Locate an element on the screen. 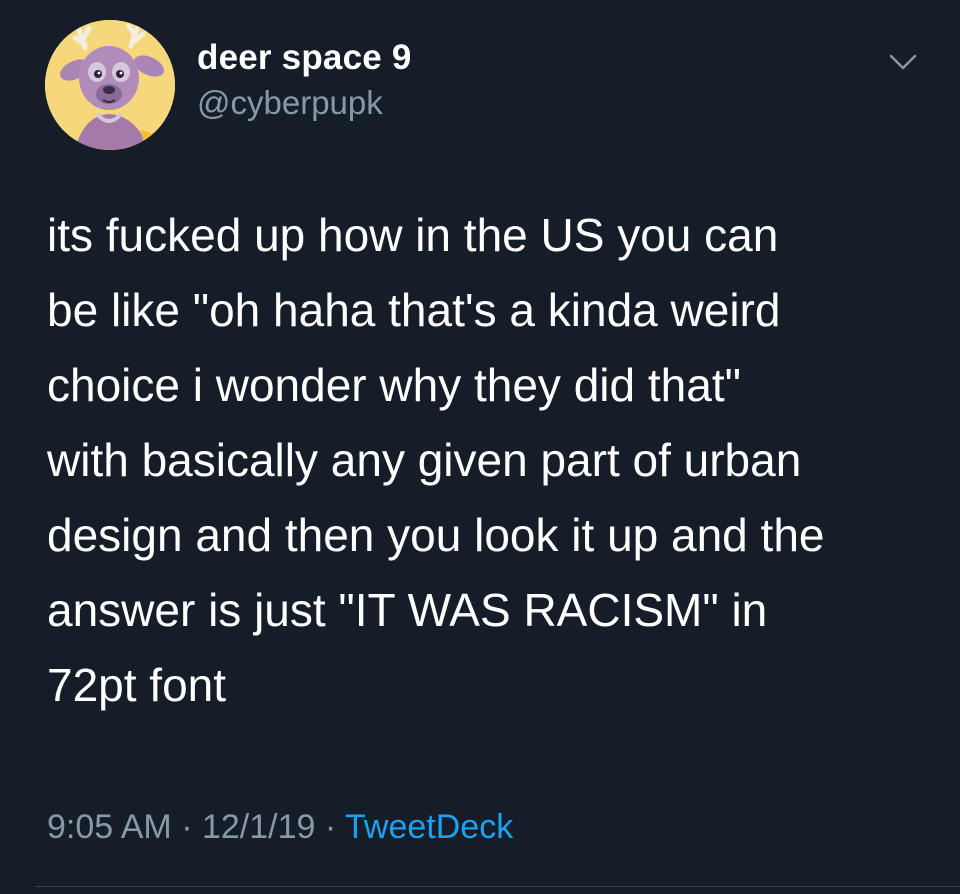 Image resolution: width=960 pixels, height=894 pixels. avatar is located at coordinates (110, 85).